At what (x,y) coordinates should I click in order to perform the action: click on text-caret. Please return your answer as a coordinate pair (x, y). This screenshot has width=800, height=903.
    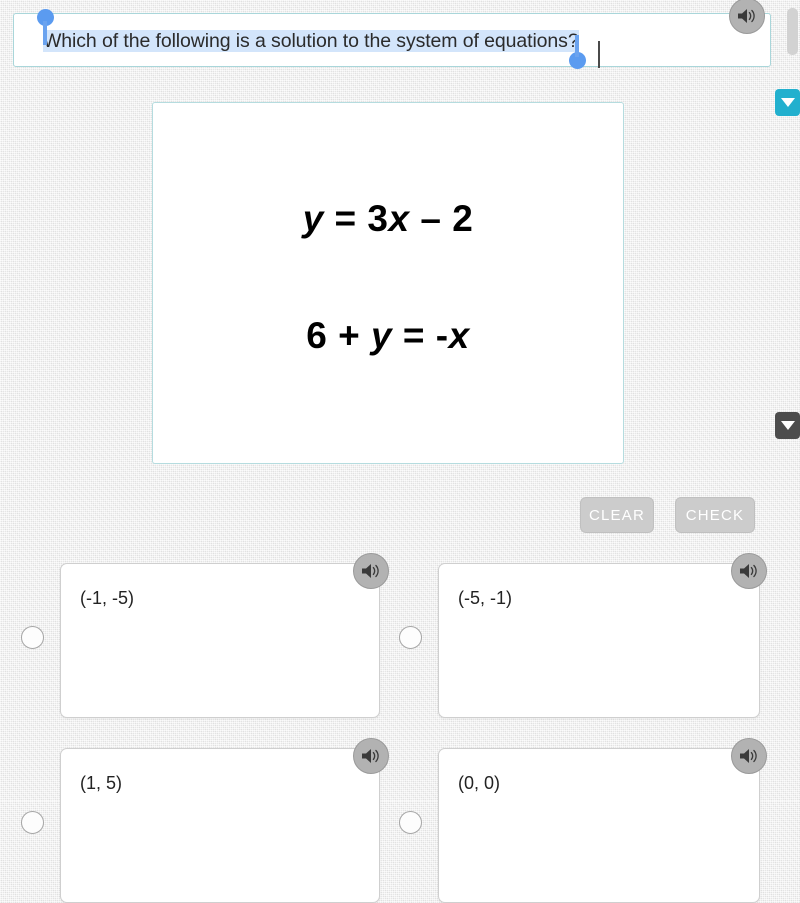
    Looking at the image, I should click on (599, 54).